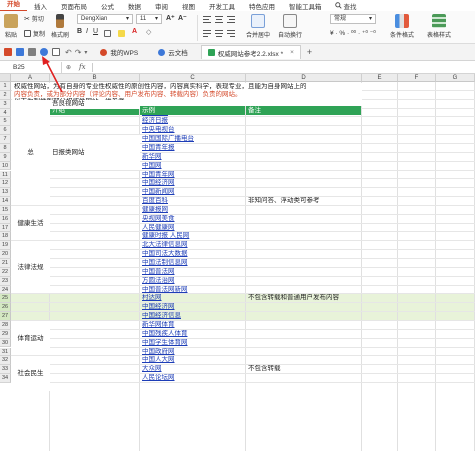 Image resolution: width=475 pixels, height=451 pixels. Describe the element at coordinates (5, 290) in the screenshot. I see `row-header: 24` at that location.